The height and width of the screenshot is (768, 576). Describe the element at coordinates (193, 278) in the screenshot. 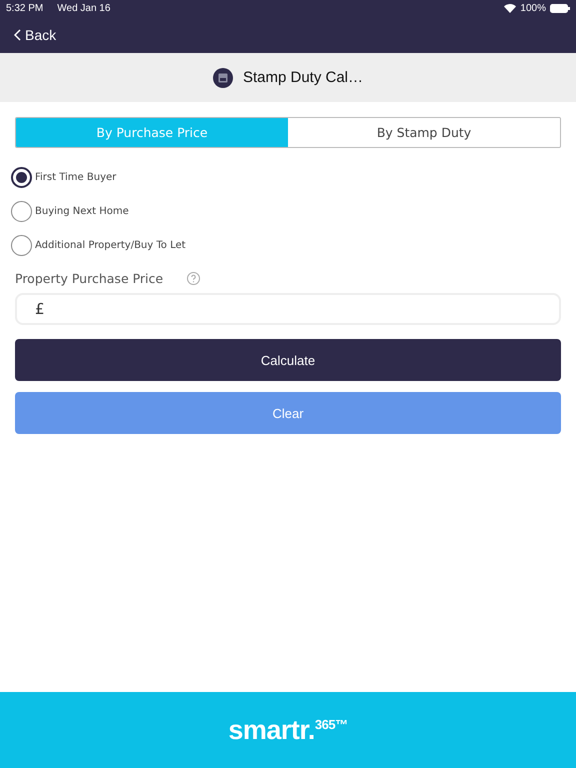

I see `help-icon` at that location.